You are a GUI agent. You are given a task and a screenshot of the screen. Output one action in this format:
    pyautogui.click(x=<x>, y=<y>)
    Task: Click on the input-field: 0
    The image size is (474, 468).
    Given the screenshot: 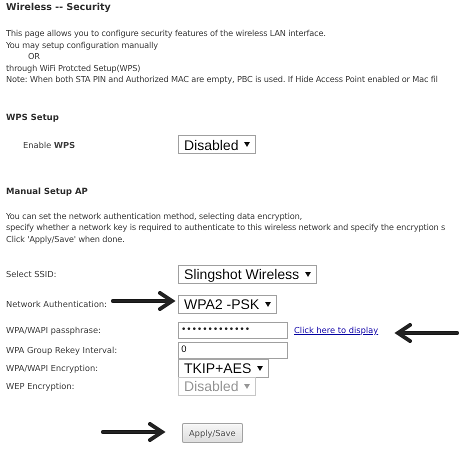 What is the action you would take?
    pyautogui.click(x=233, y=350)
    